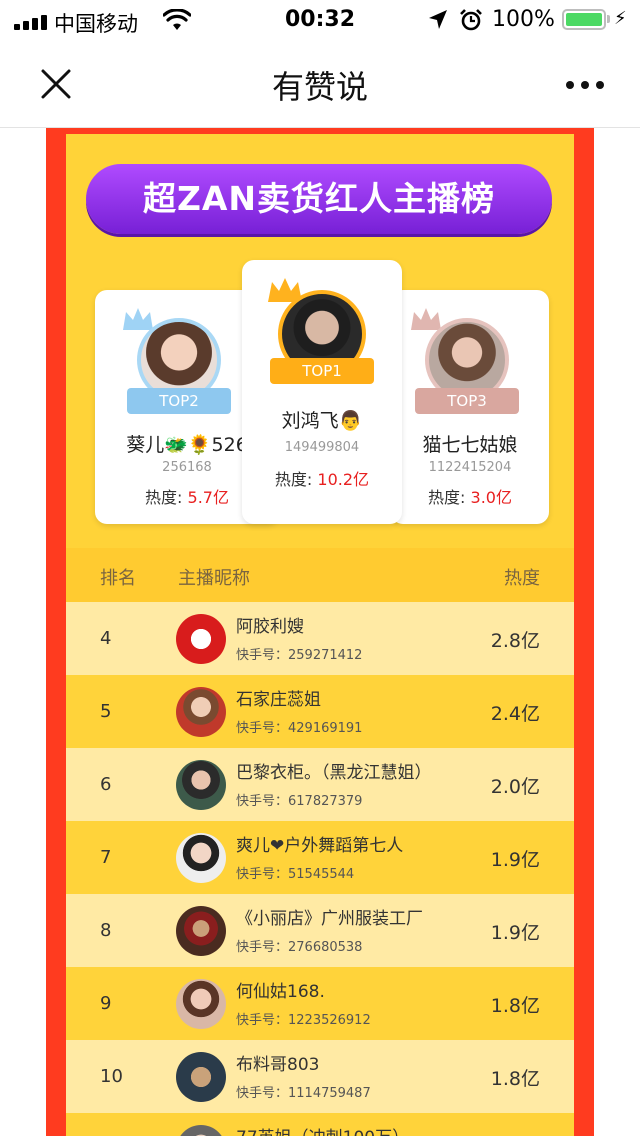 This screenshot has width=640, height=1136. What do you see at coordinates (620, 18) in the screenshot?
I see `charging-icon: ⚡` at bounding box center [620, 18].